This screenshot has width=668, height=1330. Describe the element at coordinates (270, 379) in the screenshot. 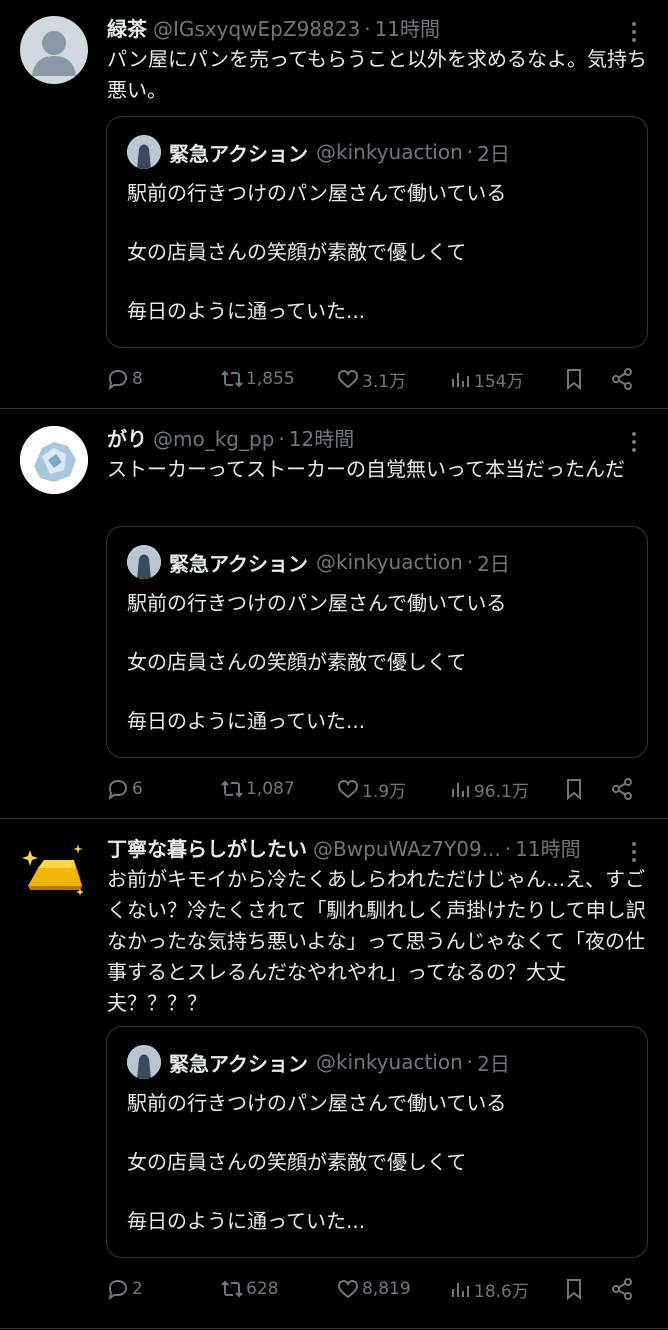

I see `retweet-count: 1,855` at that location.